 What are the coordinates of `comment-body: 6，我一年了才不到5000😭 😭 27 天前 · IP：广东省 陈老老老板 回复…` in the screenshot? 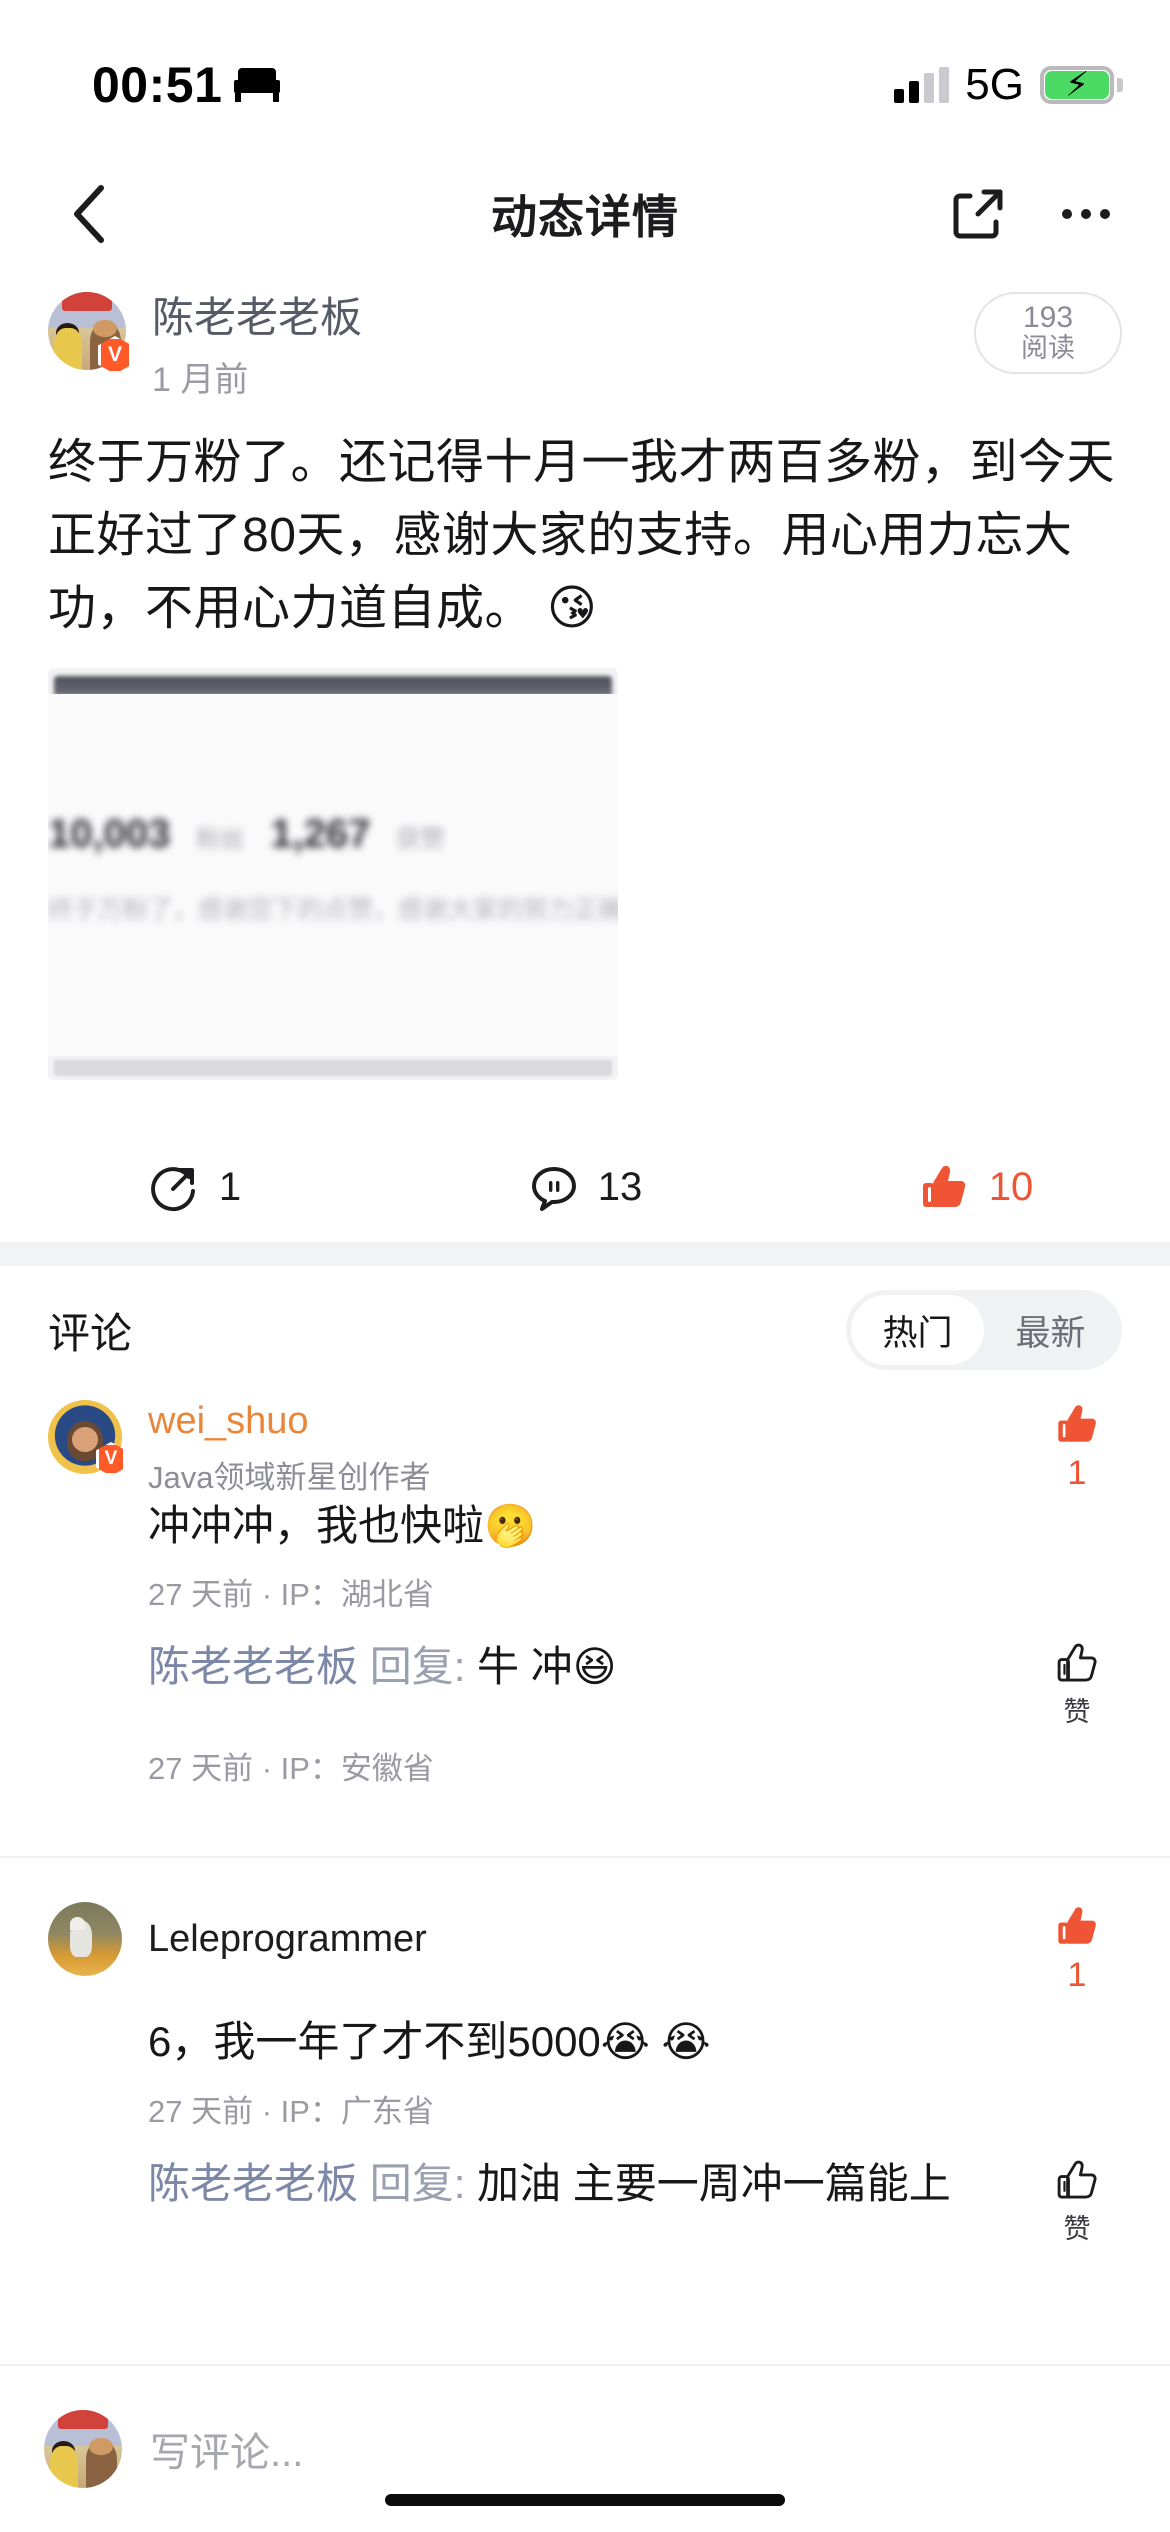 It's located at (585, 2129).